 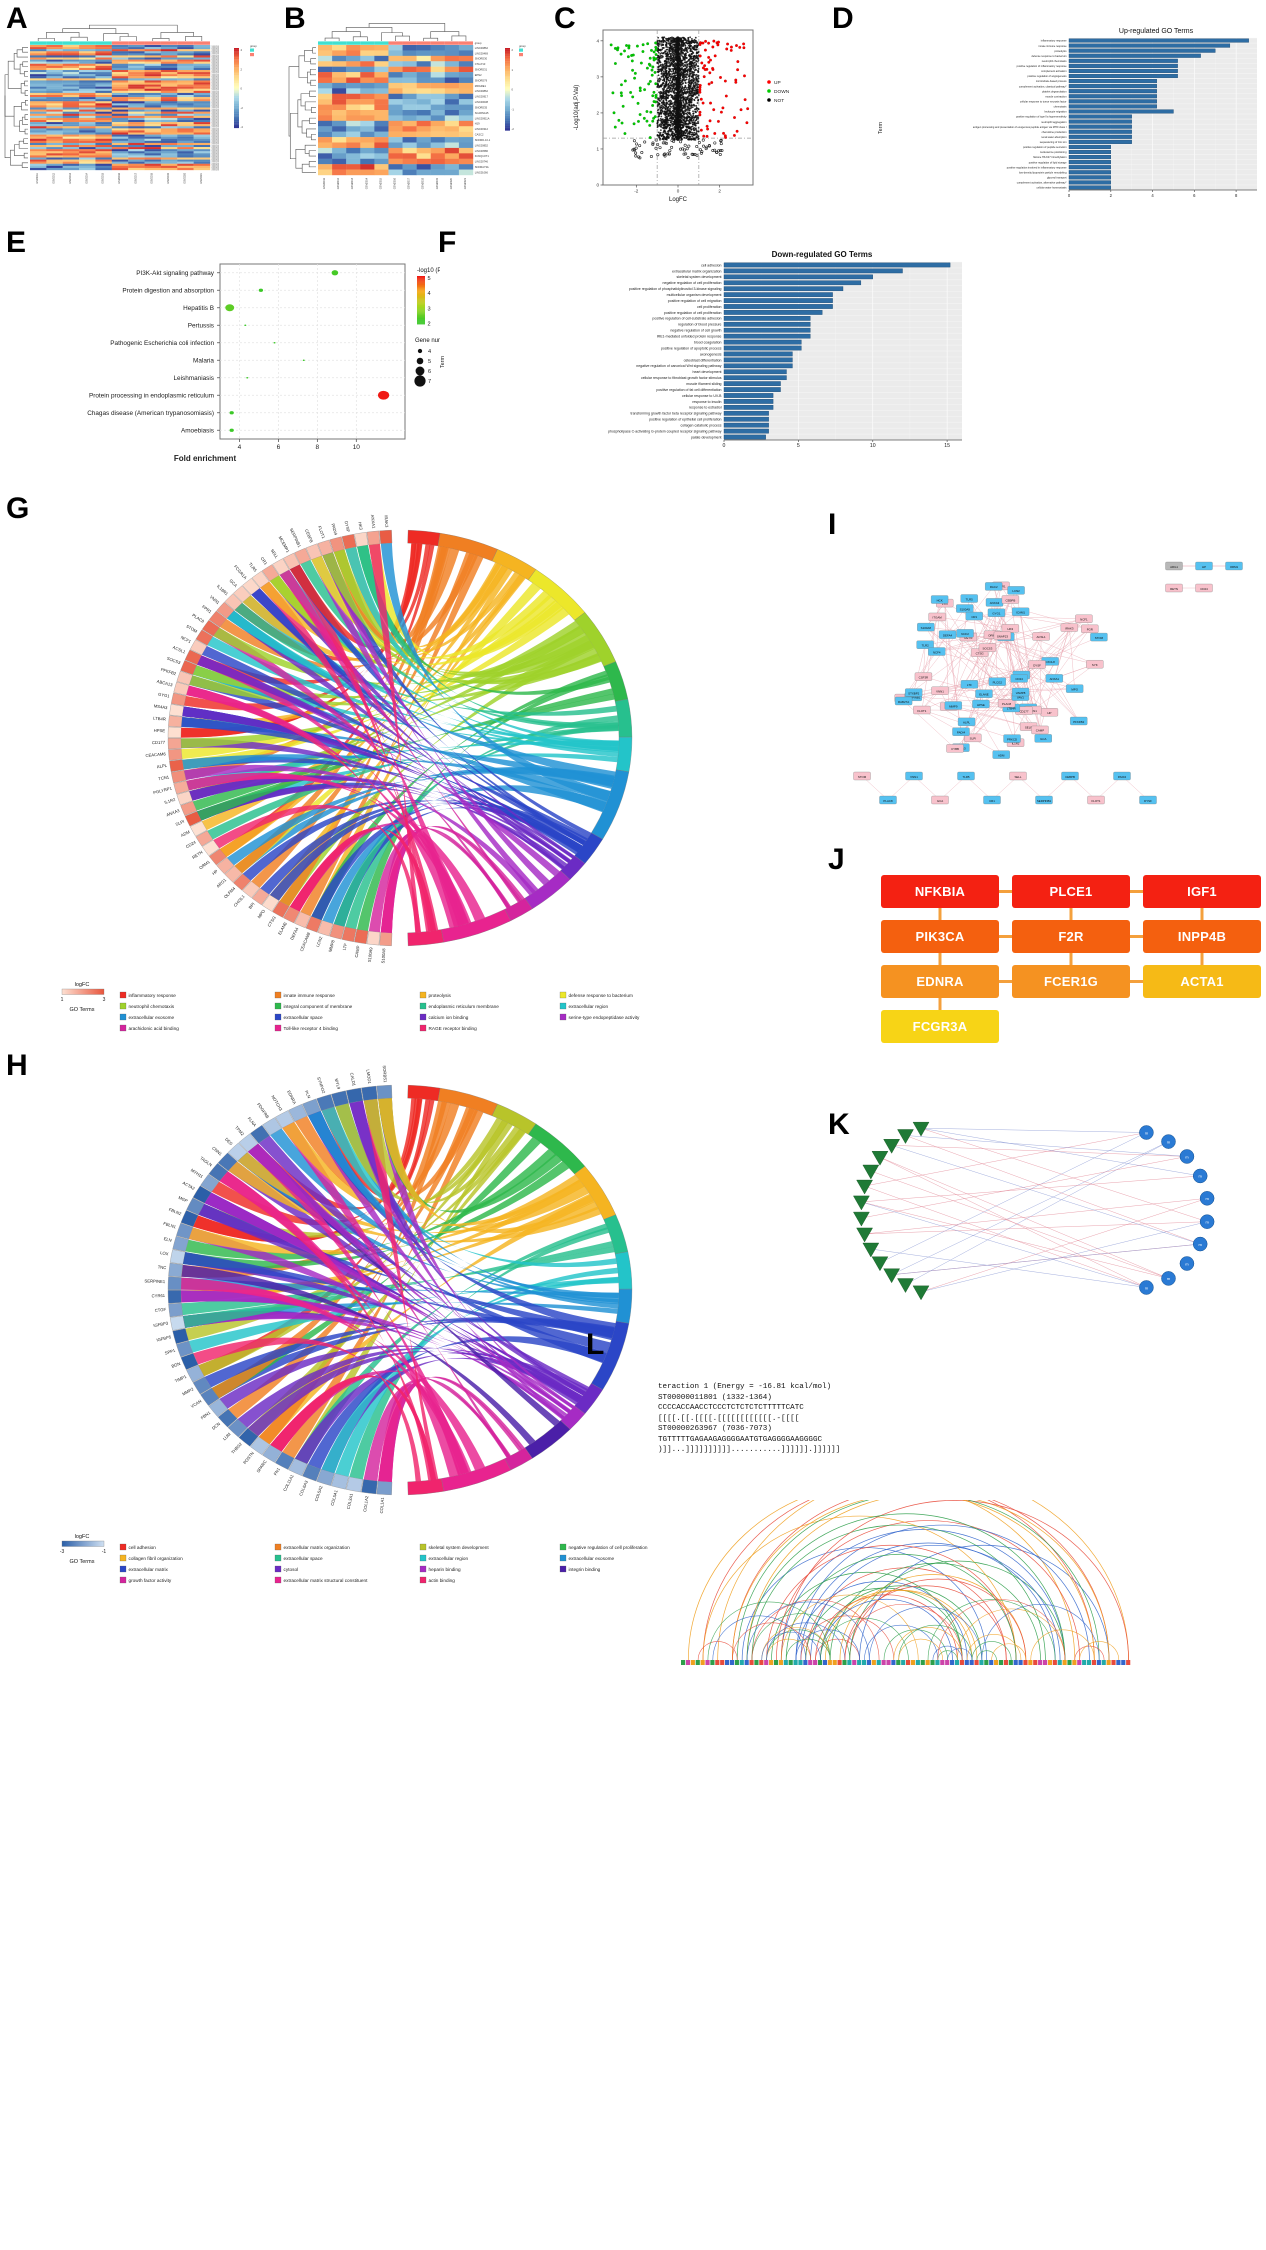 I want to click on svg-text: GSM2015, so click(x=103, y=177).